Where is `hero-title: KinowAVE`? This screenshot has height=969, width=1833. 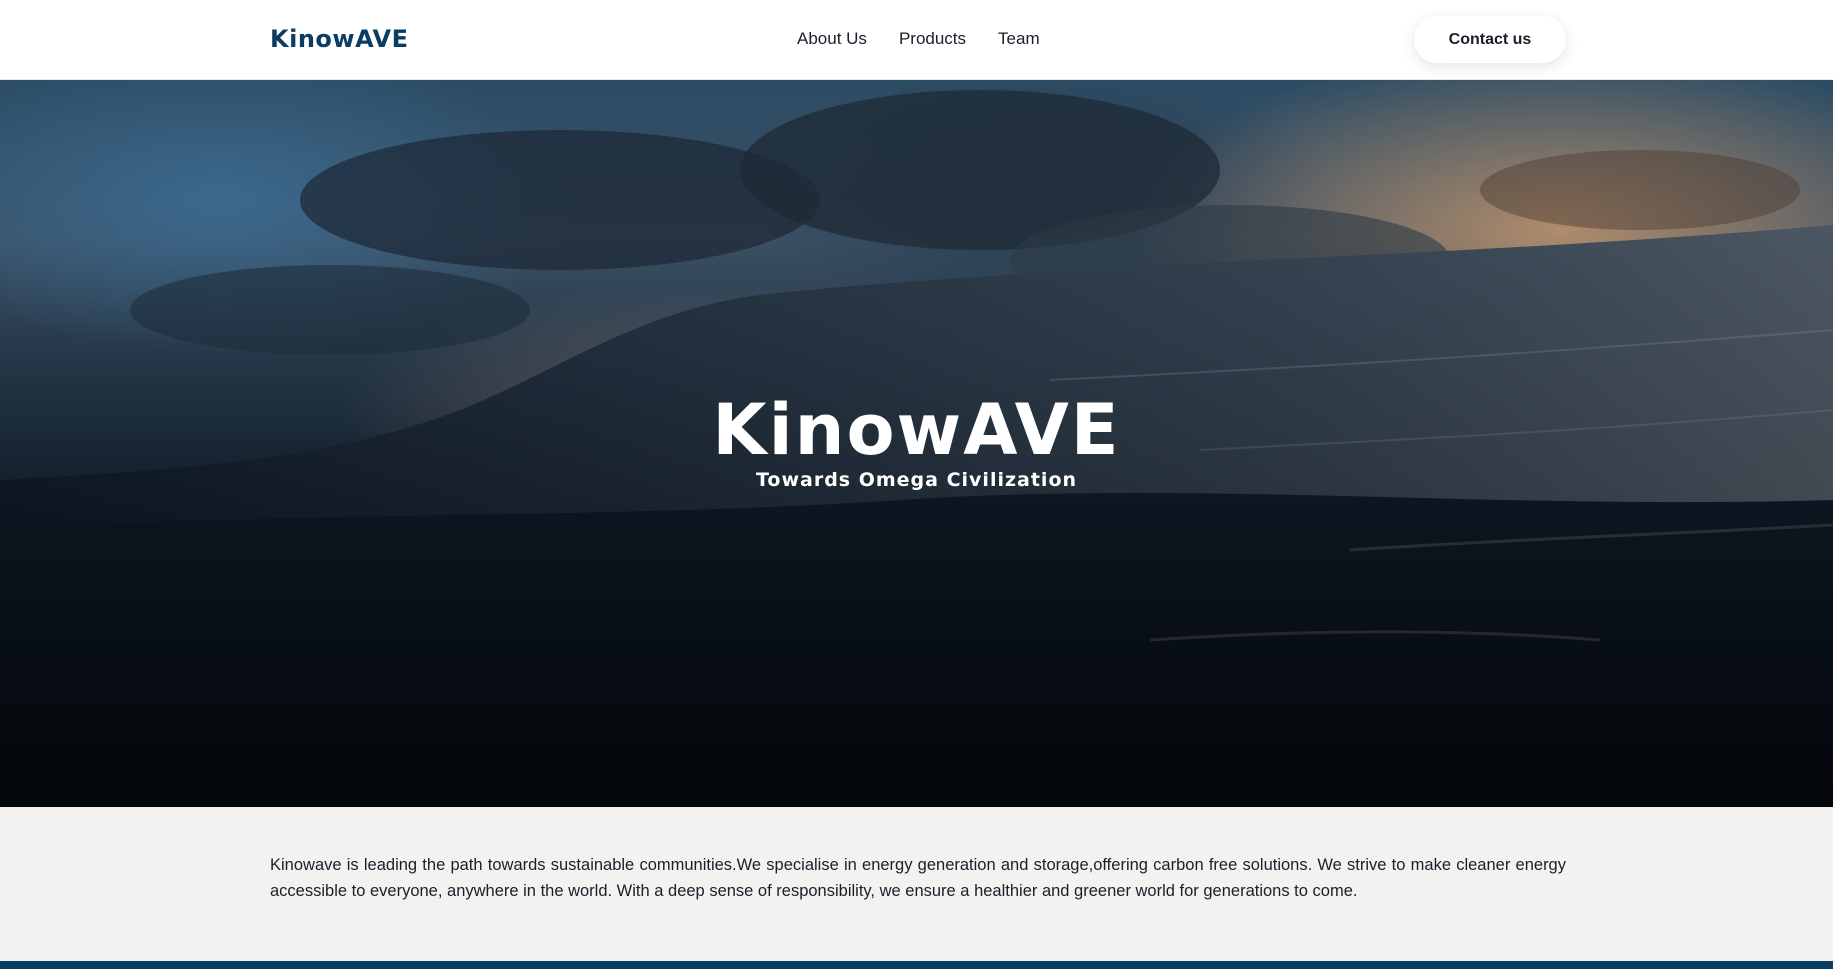 hero-title: KinowAVE is located at coordinates (916, 430).